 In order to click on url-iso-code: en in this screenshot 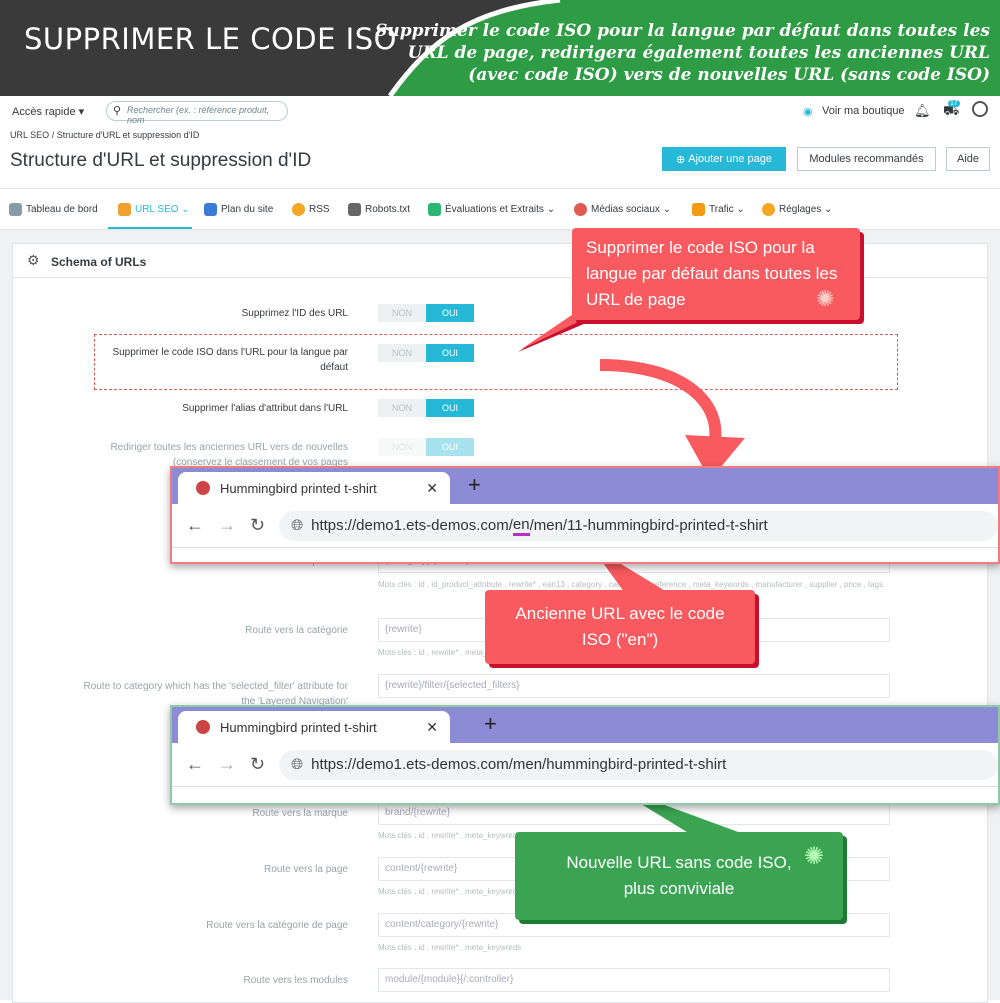, I will do `click(521, 526)`.